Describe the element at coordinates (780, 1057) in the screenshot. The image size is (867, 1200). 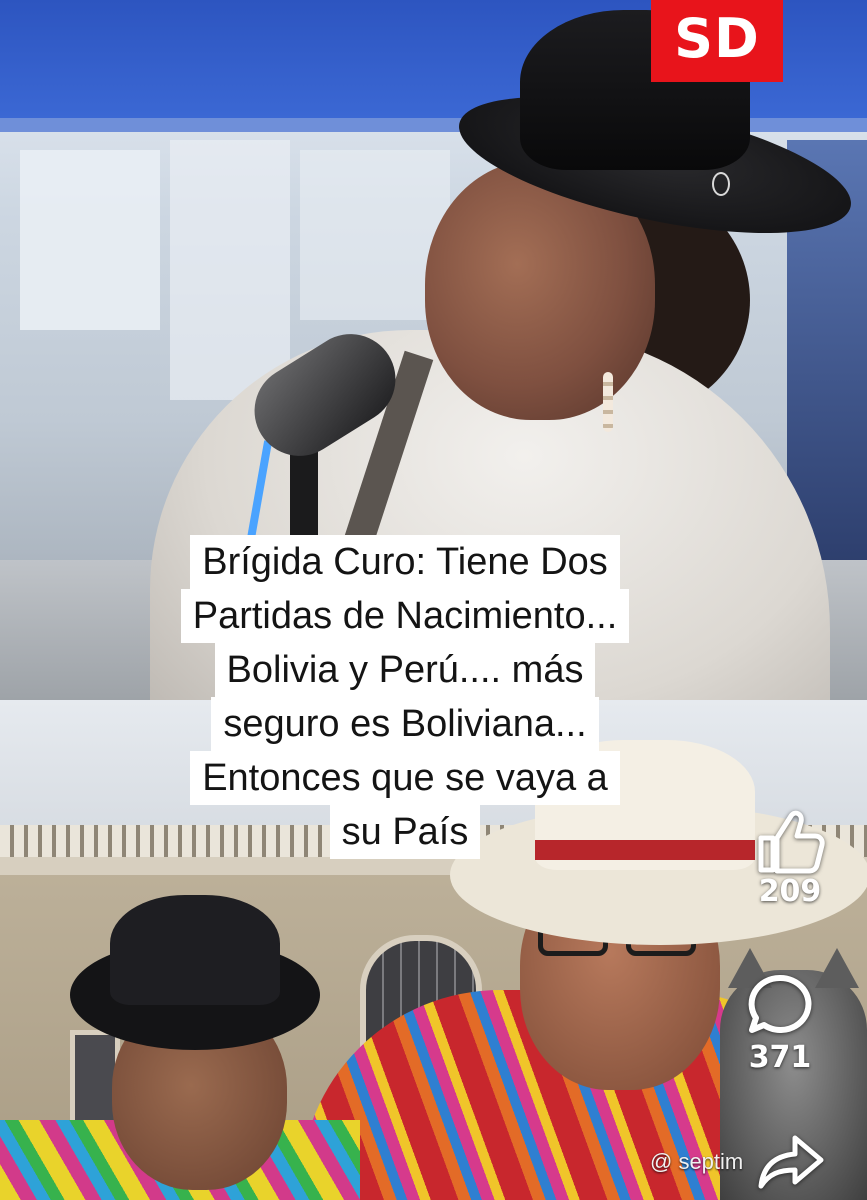
I see `comment-count: 371` at that location.